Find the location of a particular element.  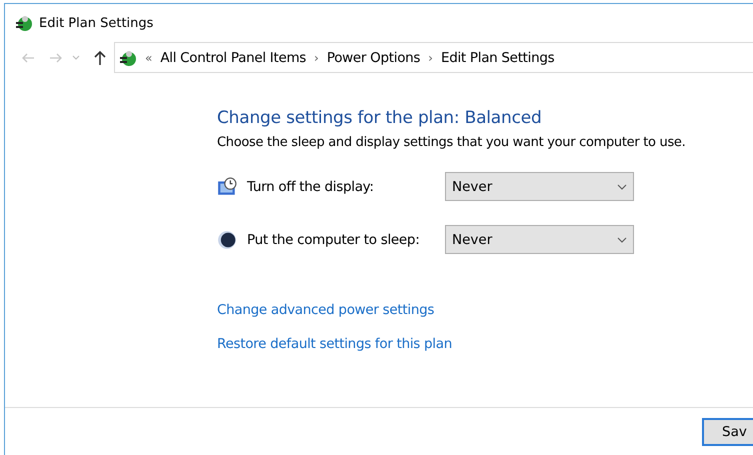

page-heading: Change settings for the plan: Balanced is located at coordinates (380, 118).